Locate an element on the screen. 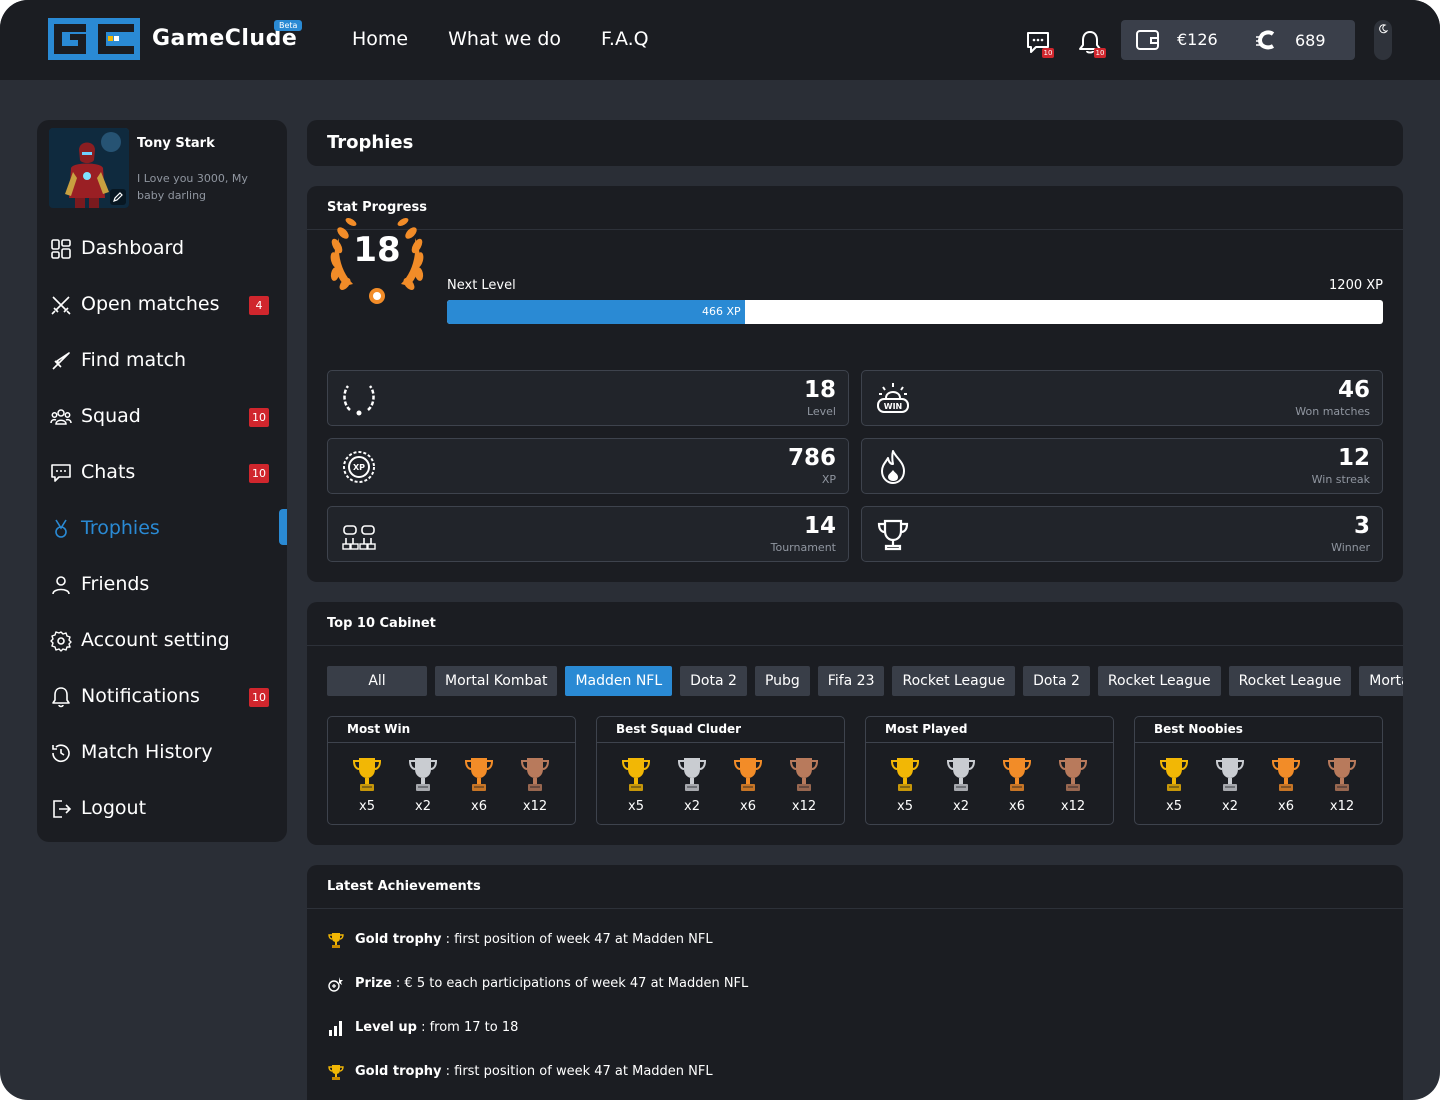  user-name: Tony Stark is located at coordinates (176, 143).